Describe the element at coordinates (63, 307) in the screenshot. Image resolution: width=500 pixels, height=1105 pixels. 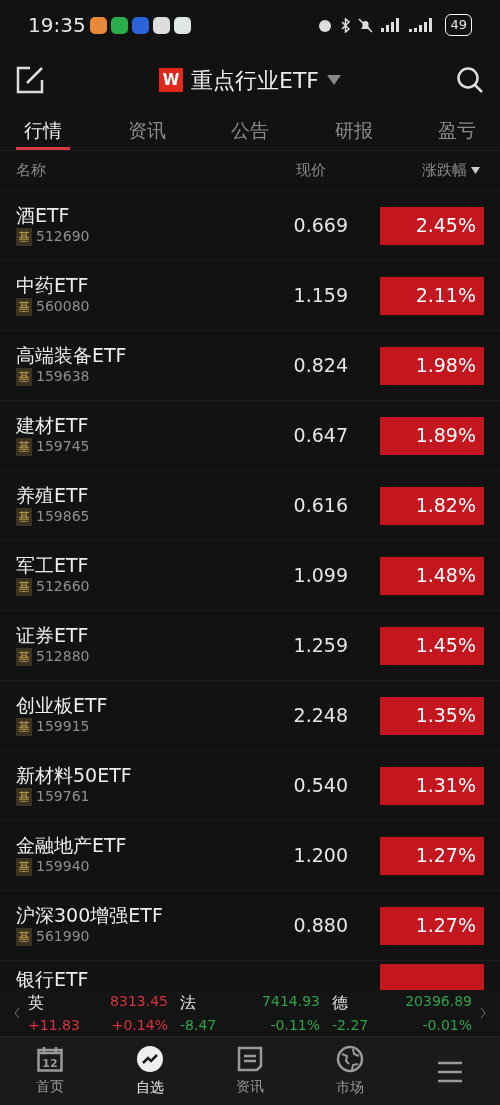
I see `stock-code: 560080` at that location.